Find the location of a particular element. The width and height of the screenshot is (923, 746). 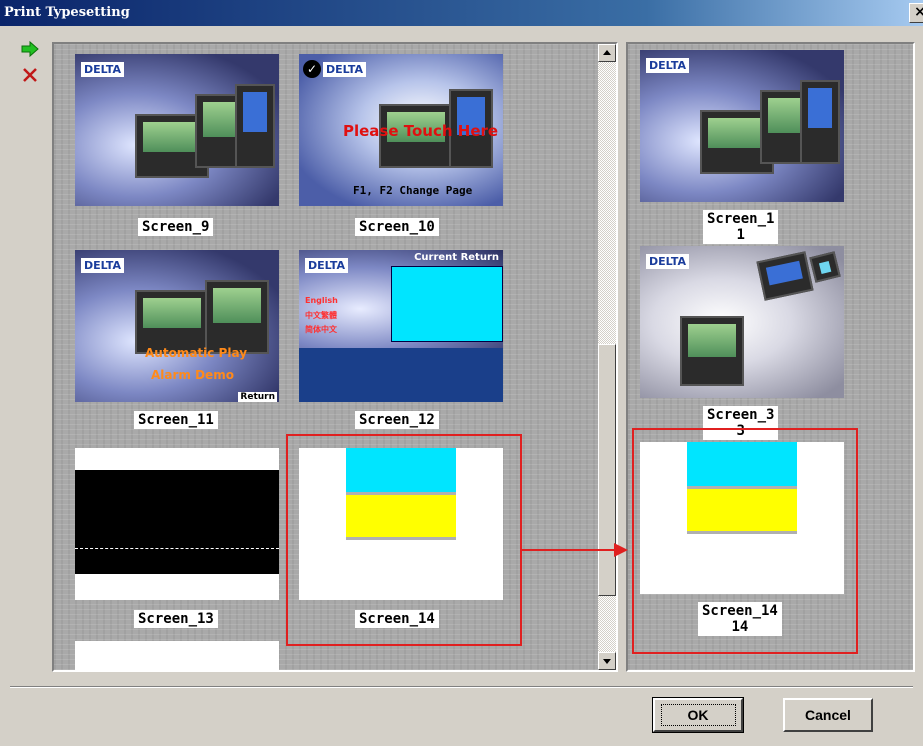

scroll-down-button is located at coordinates (607, 661).